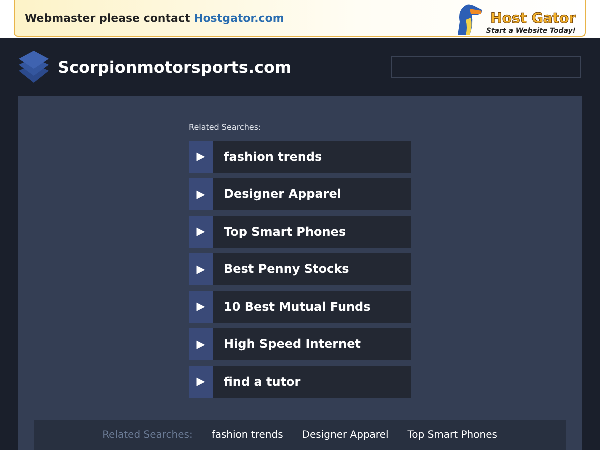 This screenshot has width=600, height=450. I want to click on layers-icon, so click(34, 67).